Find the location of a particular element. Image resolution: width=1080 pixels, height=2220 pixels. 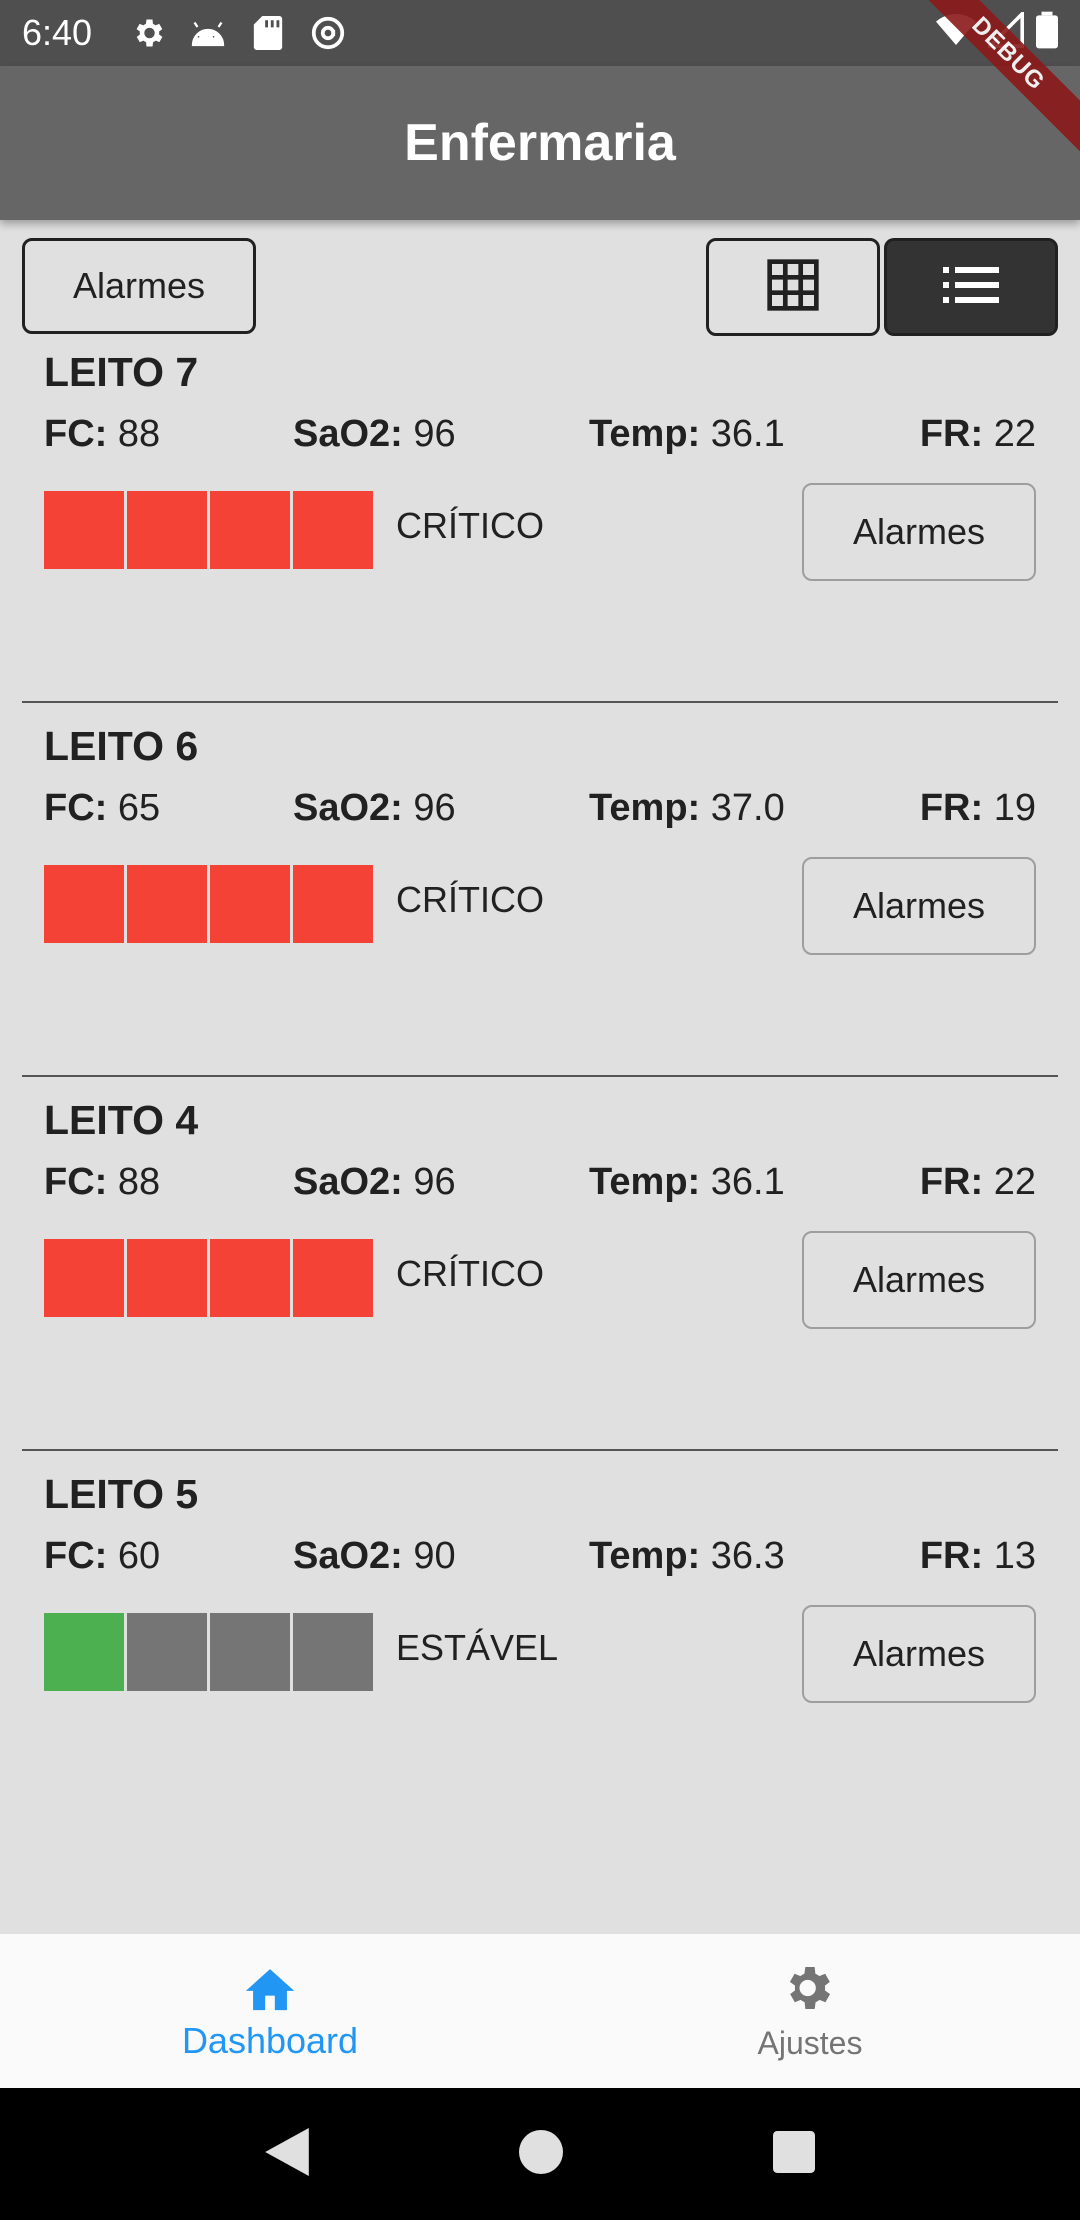

home-circle-icon is located at coordinates (541, 2154).